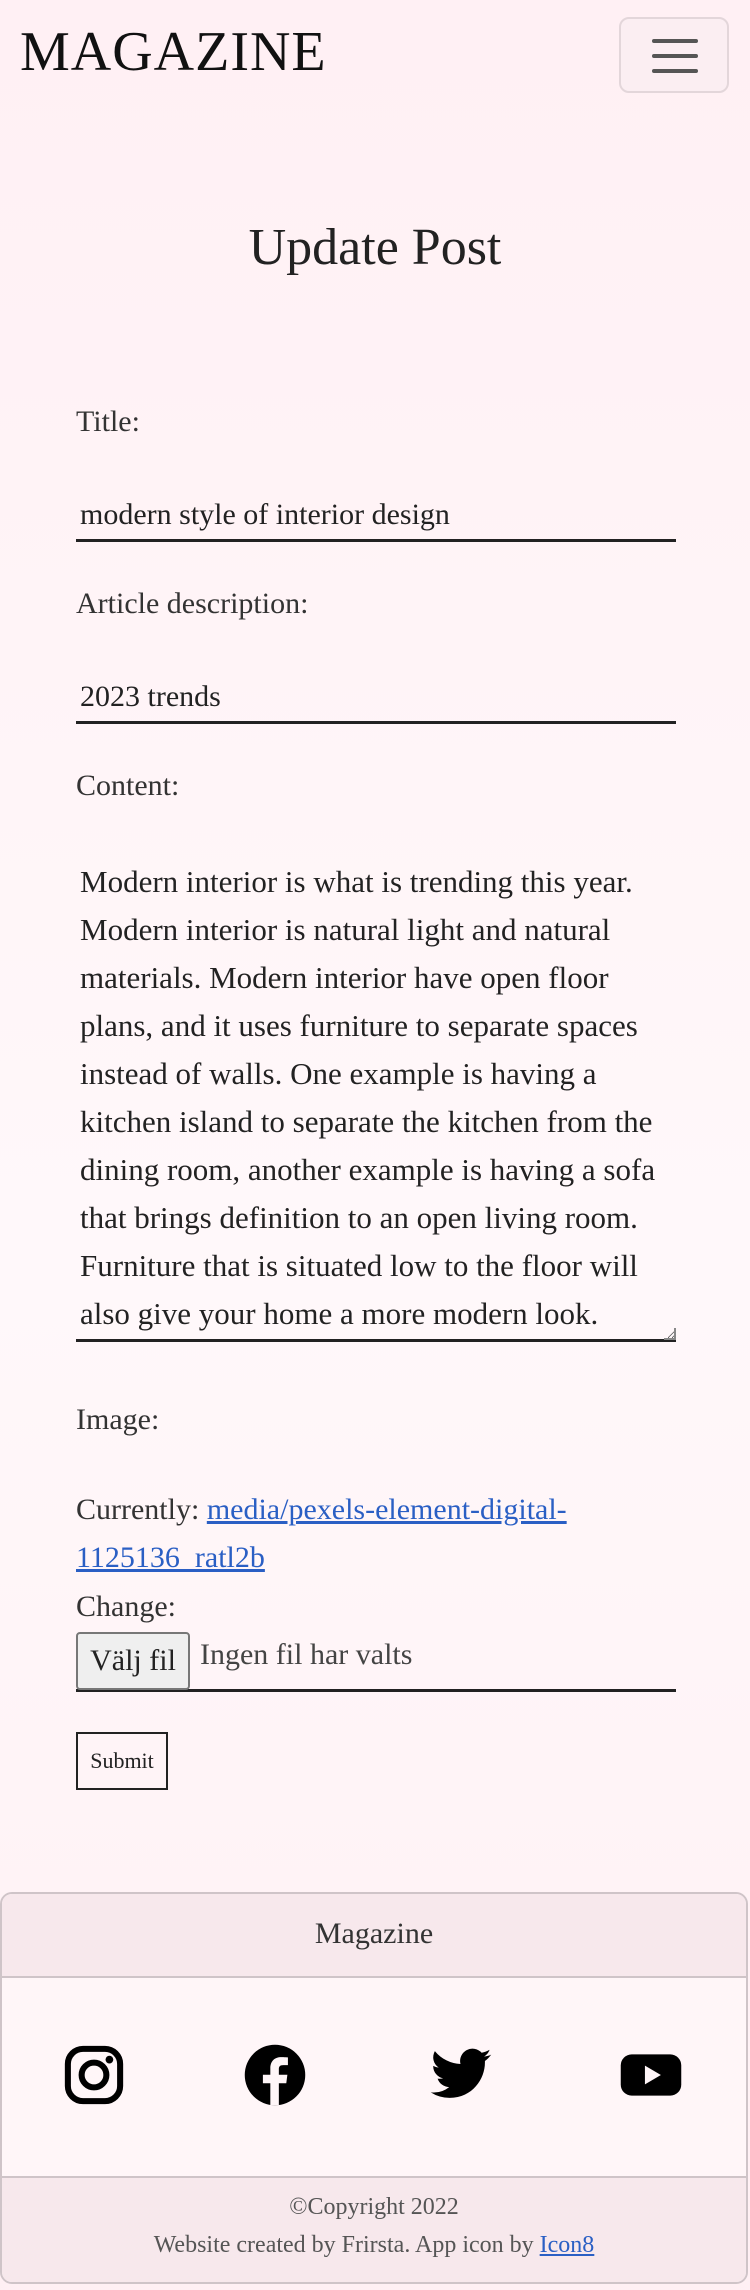  What do you see at coordinates (192, 603) in the screenshot?
I see `description-label: Article description:` at bounding box center [192, 603].